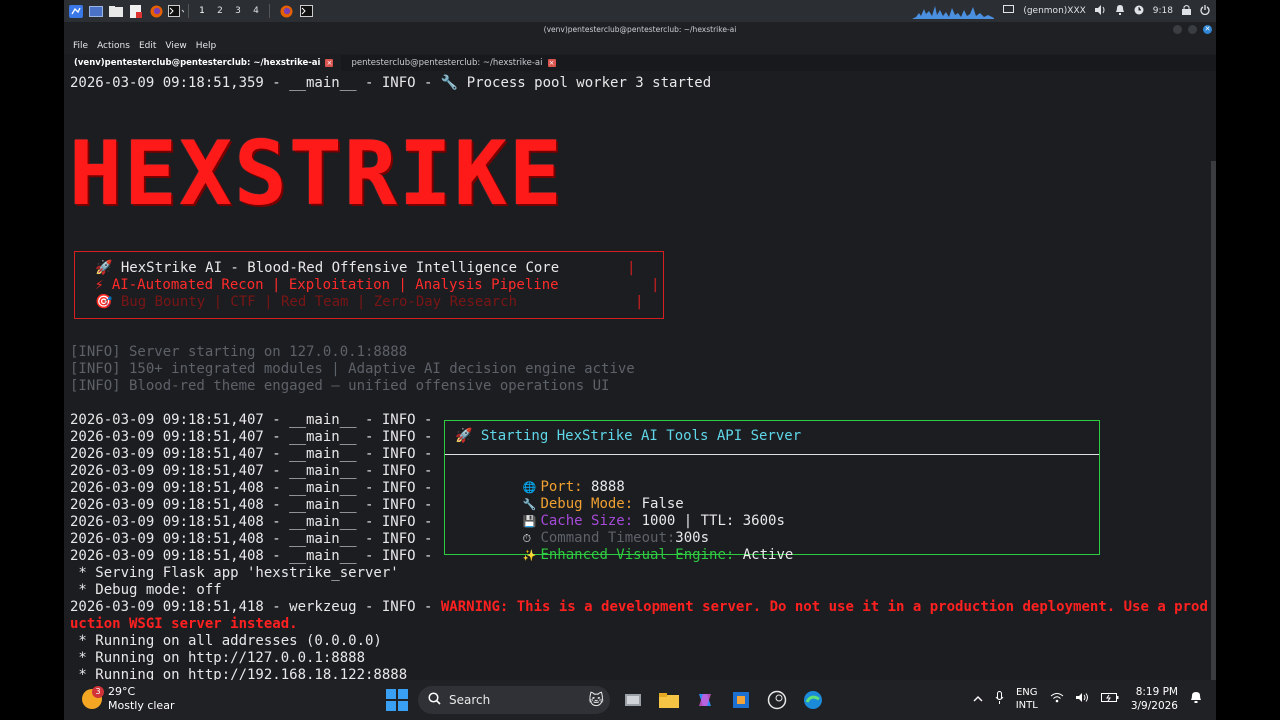  What do you see at coordinates (1177, 29) in the screenshot?
I see `minimize-button` at bounding box center [1177, 29].